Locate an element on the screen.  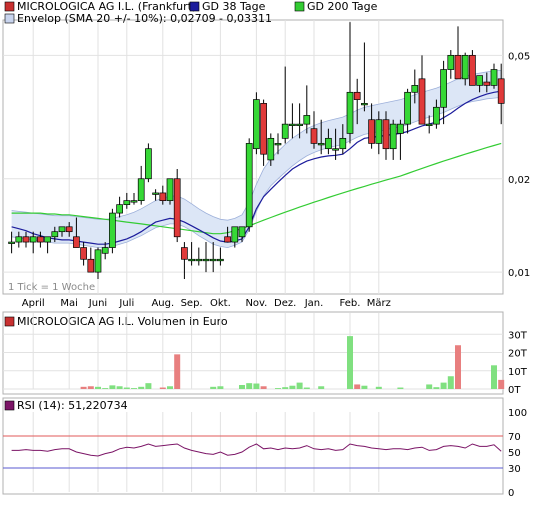
rsi-tick-label: 0 is located at coordinates (511, 493).